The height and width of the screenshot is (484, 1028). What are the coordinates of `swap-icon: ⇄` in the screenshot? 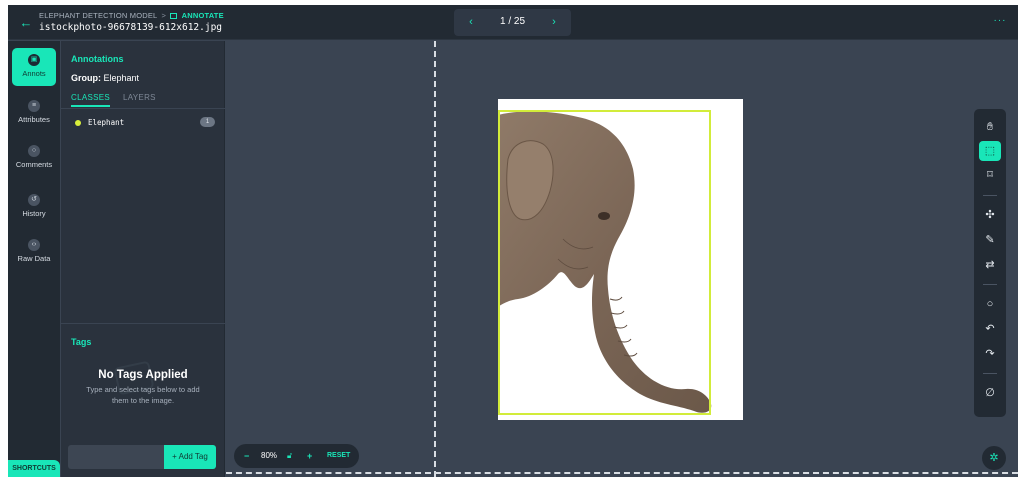 It's located at (990, 265).